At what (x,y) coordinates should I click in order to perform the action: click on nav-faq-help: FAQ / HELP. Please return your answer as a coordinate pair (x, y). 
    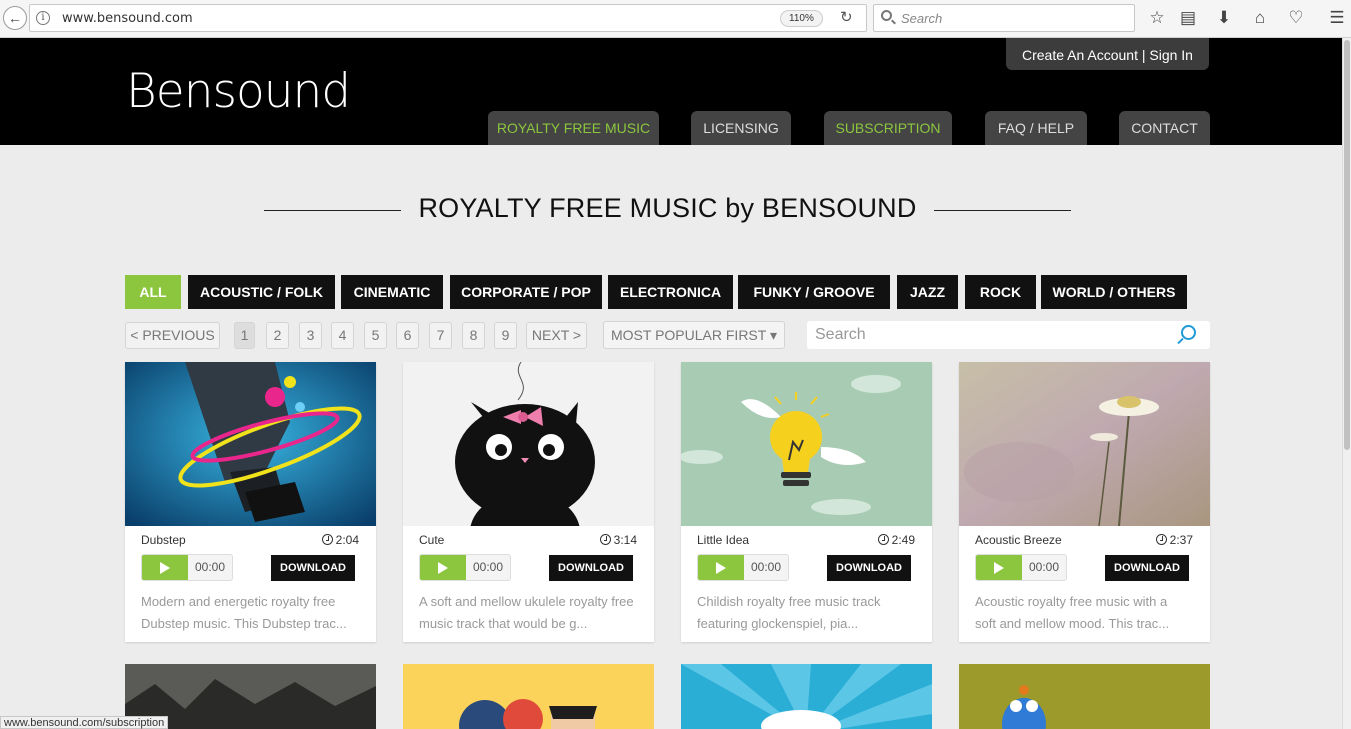
    Looking at the image, I should click on (1036, 128).